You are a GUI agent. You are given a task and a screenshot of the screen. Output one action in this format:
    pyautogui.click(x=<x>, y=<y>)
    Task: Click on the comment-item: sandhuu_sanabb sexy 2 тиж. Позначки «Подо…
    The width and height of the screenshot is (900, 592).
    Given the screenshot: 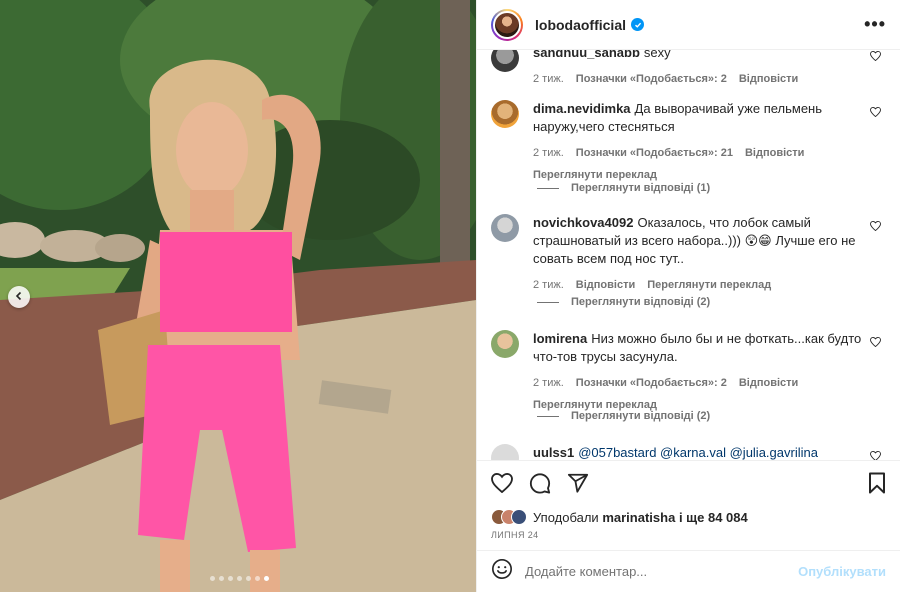 What is the action you would take?
    pyautogui.click(x=689, y=69)
    